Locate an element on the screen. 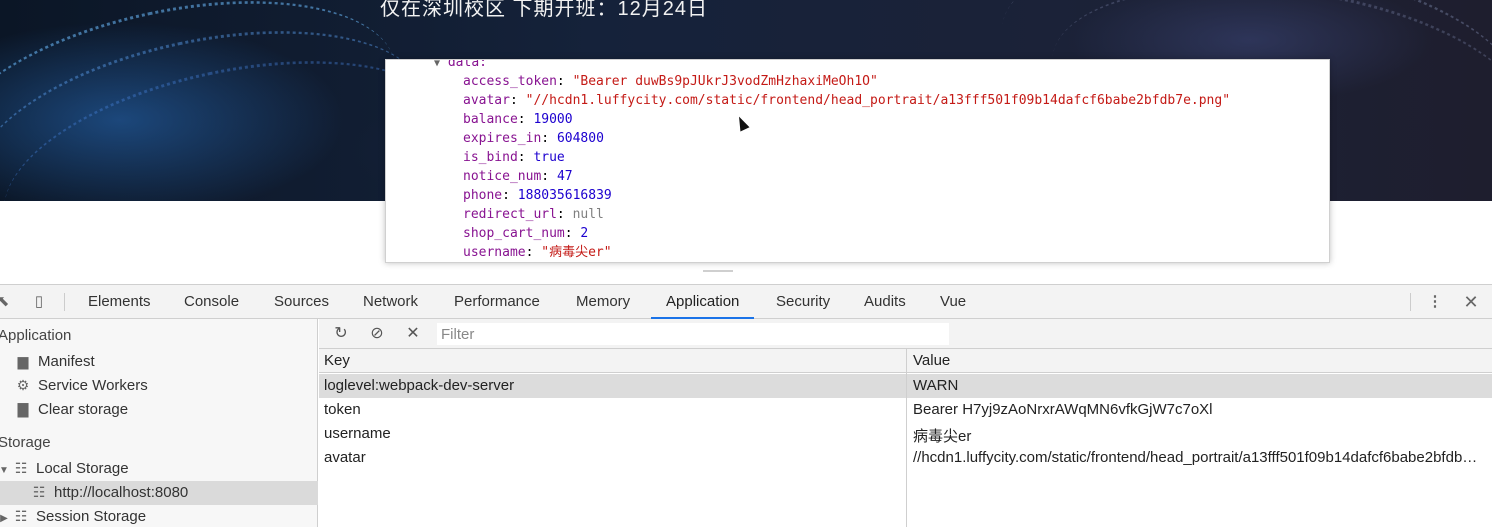  sidebar-item-session-storage: ▶ ☷ Session Storage is located at coordinates (73, 516).